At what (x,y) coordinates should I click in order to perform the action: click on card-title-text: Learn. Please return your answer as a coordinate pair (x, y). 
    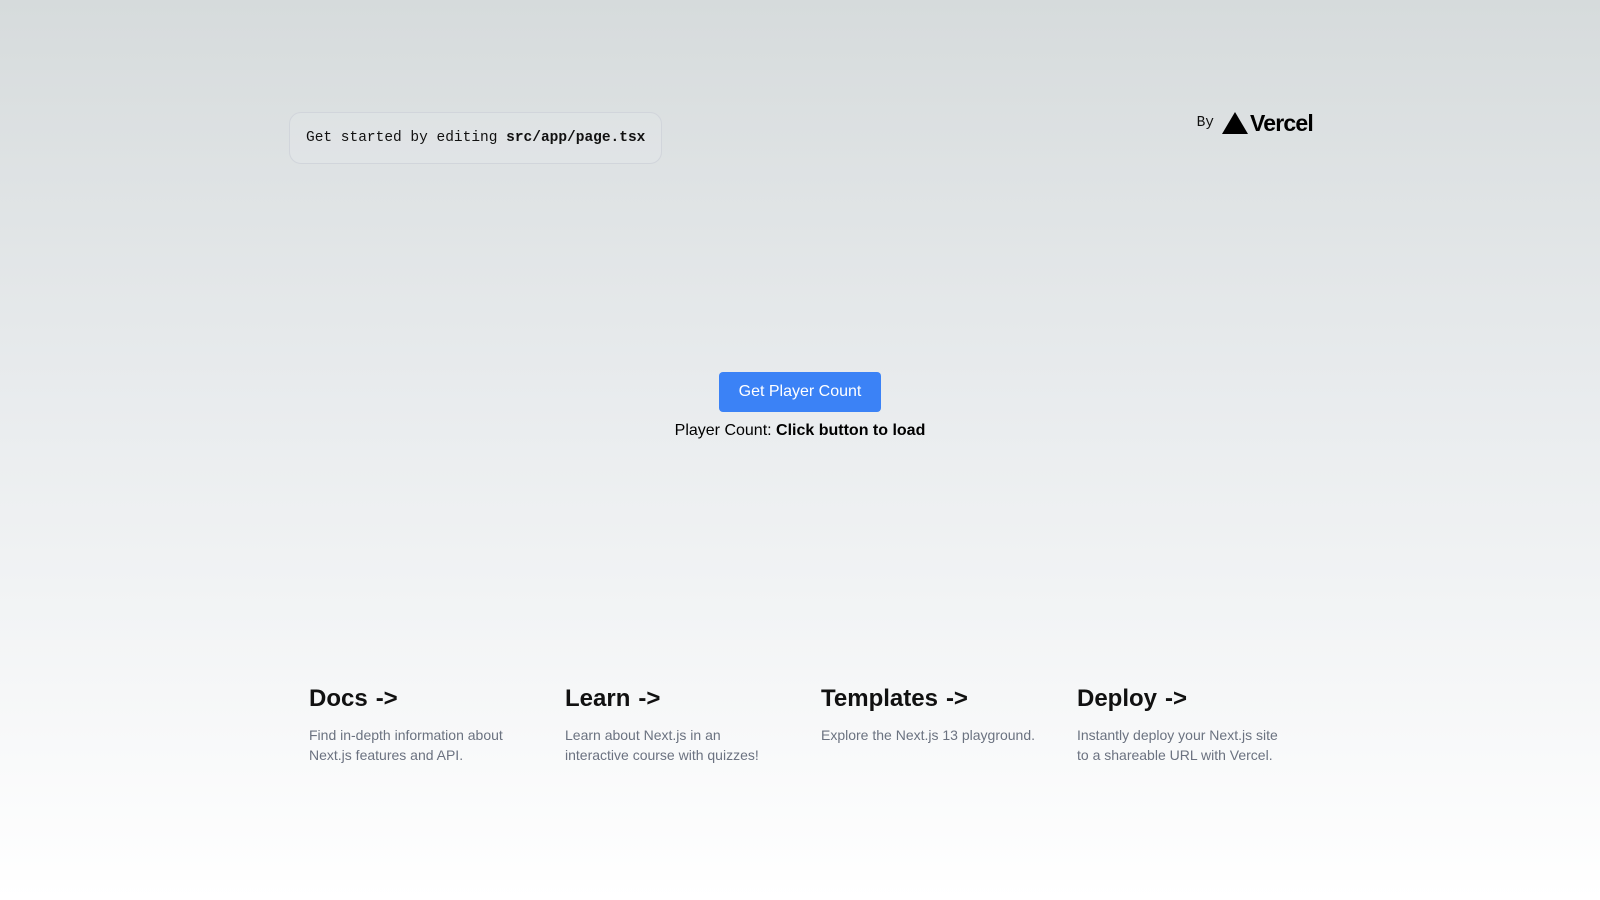
    Looking at the image, I should click on (598, 698).